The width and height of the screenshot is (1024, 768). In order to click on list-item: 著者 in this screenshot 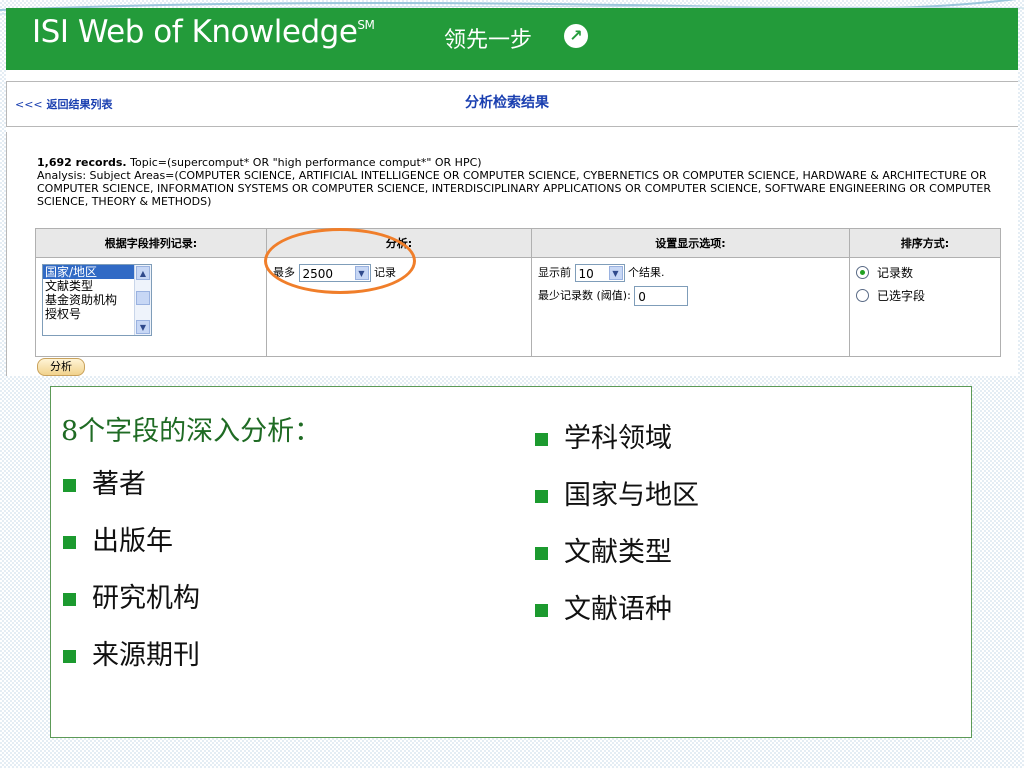, I will do `click(131, 493)`.